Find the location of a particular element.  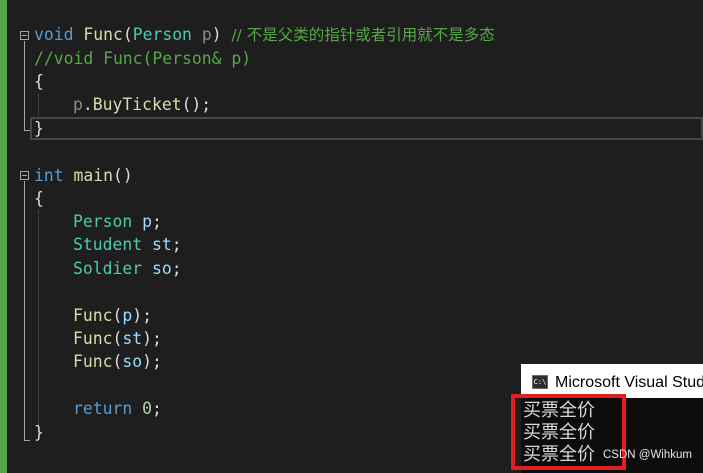

type-name: Student is located at coordinates (108, 244).